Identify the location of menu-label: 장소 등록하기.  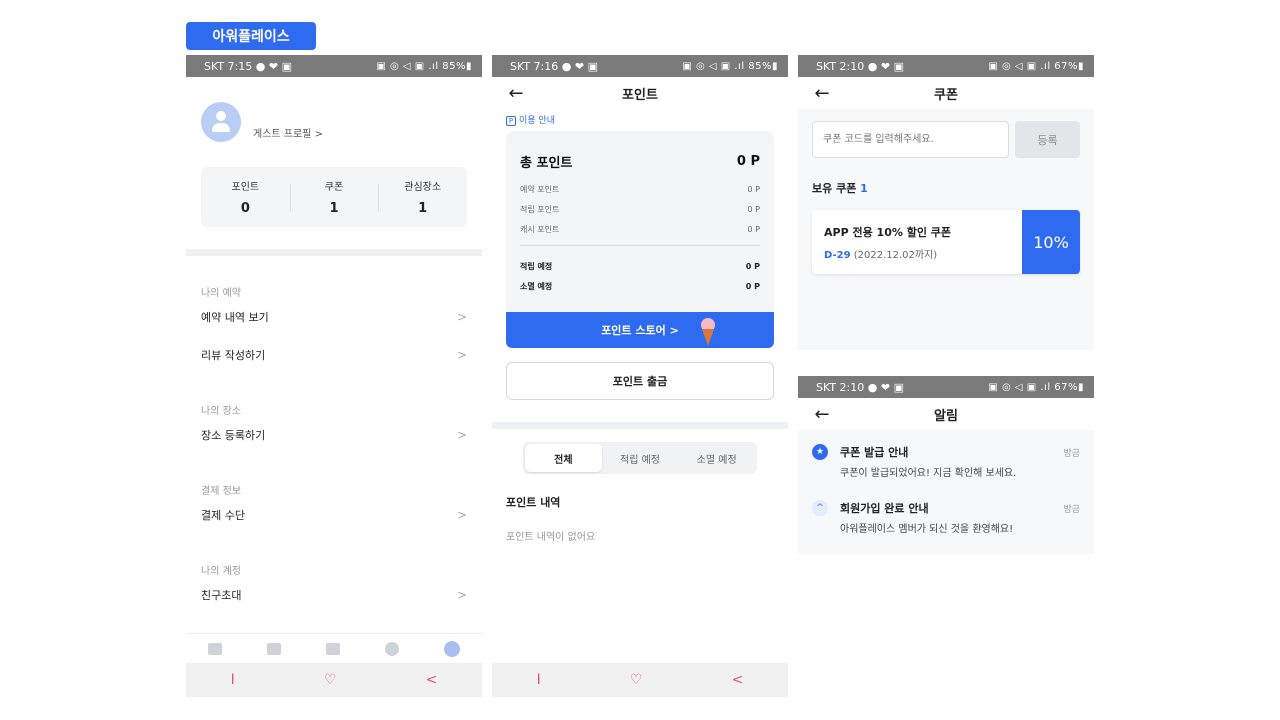
(233, 435).